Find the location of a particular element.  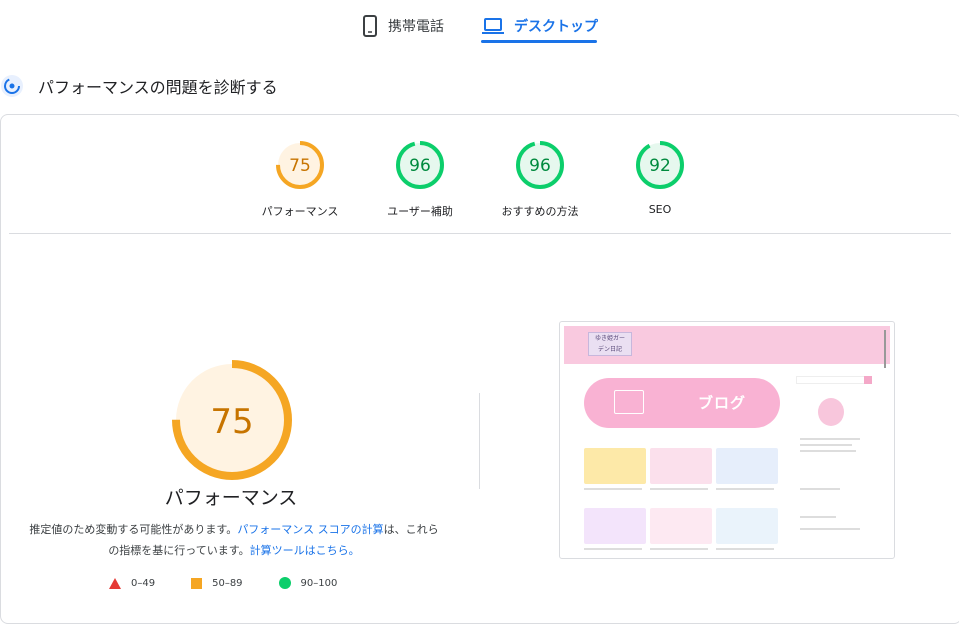

score-best-practices: 96 おすすめの方法 is located at coordinates (540, 179).